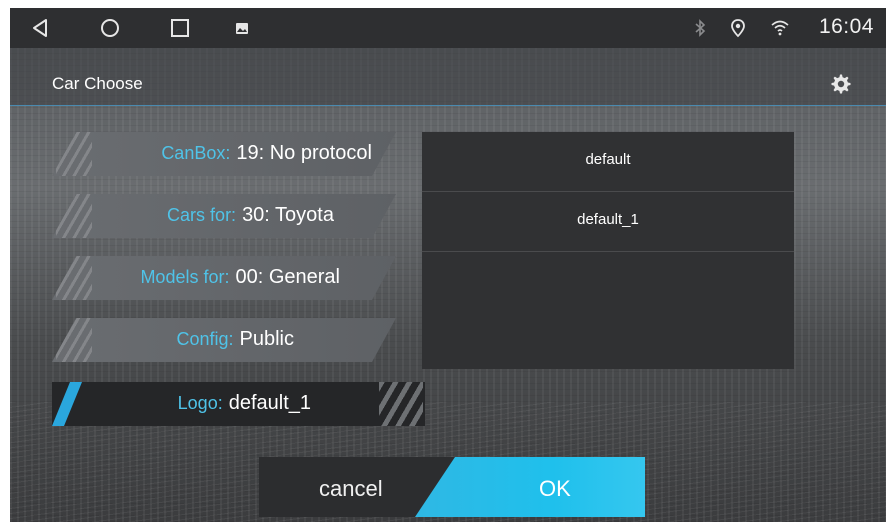  Describe the element at coordinates (608, 162) in the screenshot. I see `list-item: default` at that location.